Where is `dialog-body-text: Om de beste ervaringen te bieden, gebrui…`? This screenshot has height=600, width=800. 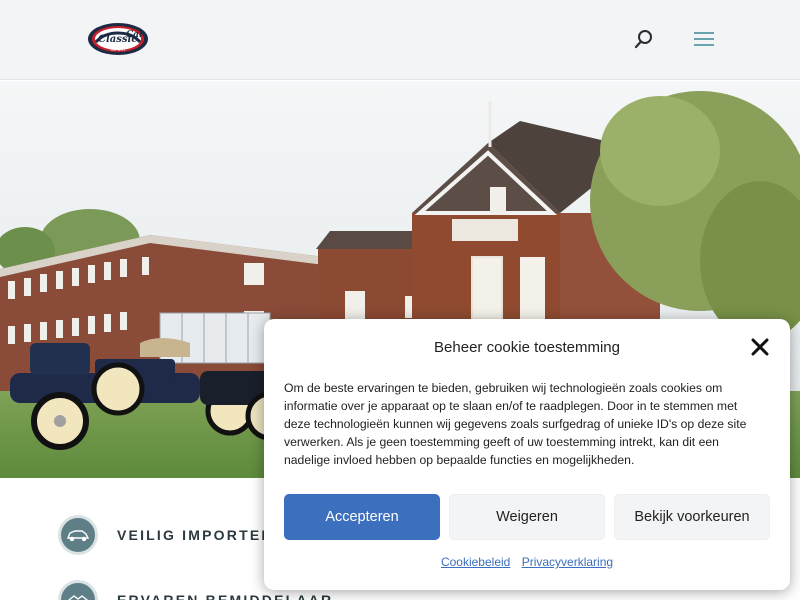
dialog-body-text: Om de beste ervaringen te bieden, gebrui… is located at coordinates (515, 424).